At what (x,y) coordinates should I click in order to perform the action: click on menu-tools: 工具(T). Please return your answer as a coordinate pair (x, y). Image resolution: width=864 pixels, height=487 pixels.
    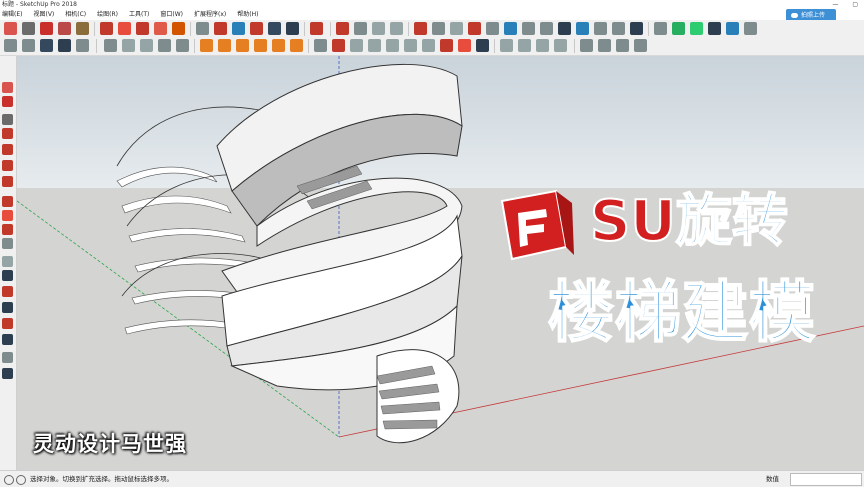
    Looking at the image, I should click on (139, 14).